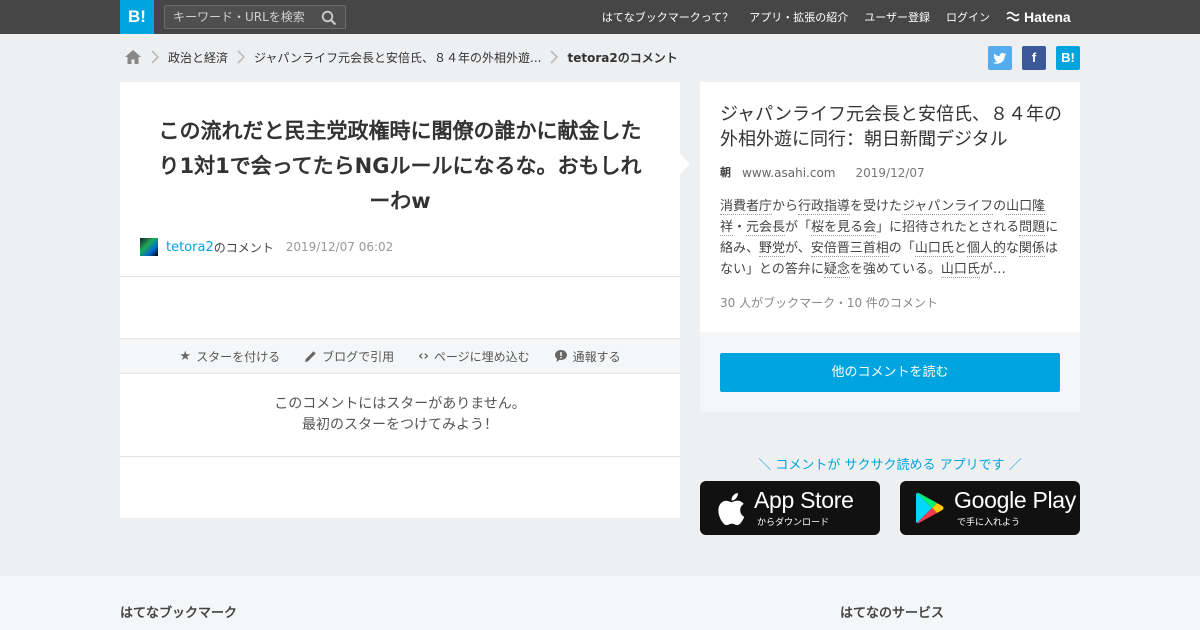 The image size is (1200, 630). What do you see at coordinates (746, 207) in the screenshot?
I see `keyword-link: 消費者庁` at bounding box center [746, 207].